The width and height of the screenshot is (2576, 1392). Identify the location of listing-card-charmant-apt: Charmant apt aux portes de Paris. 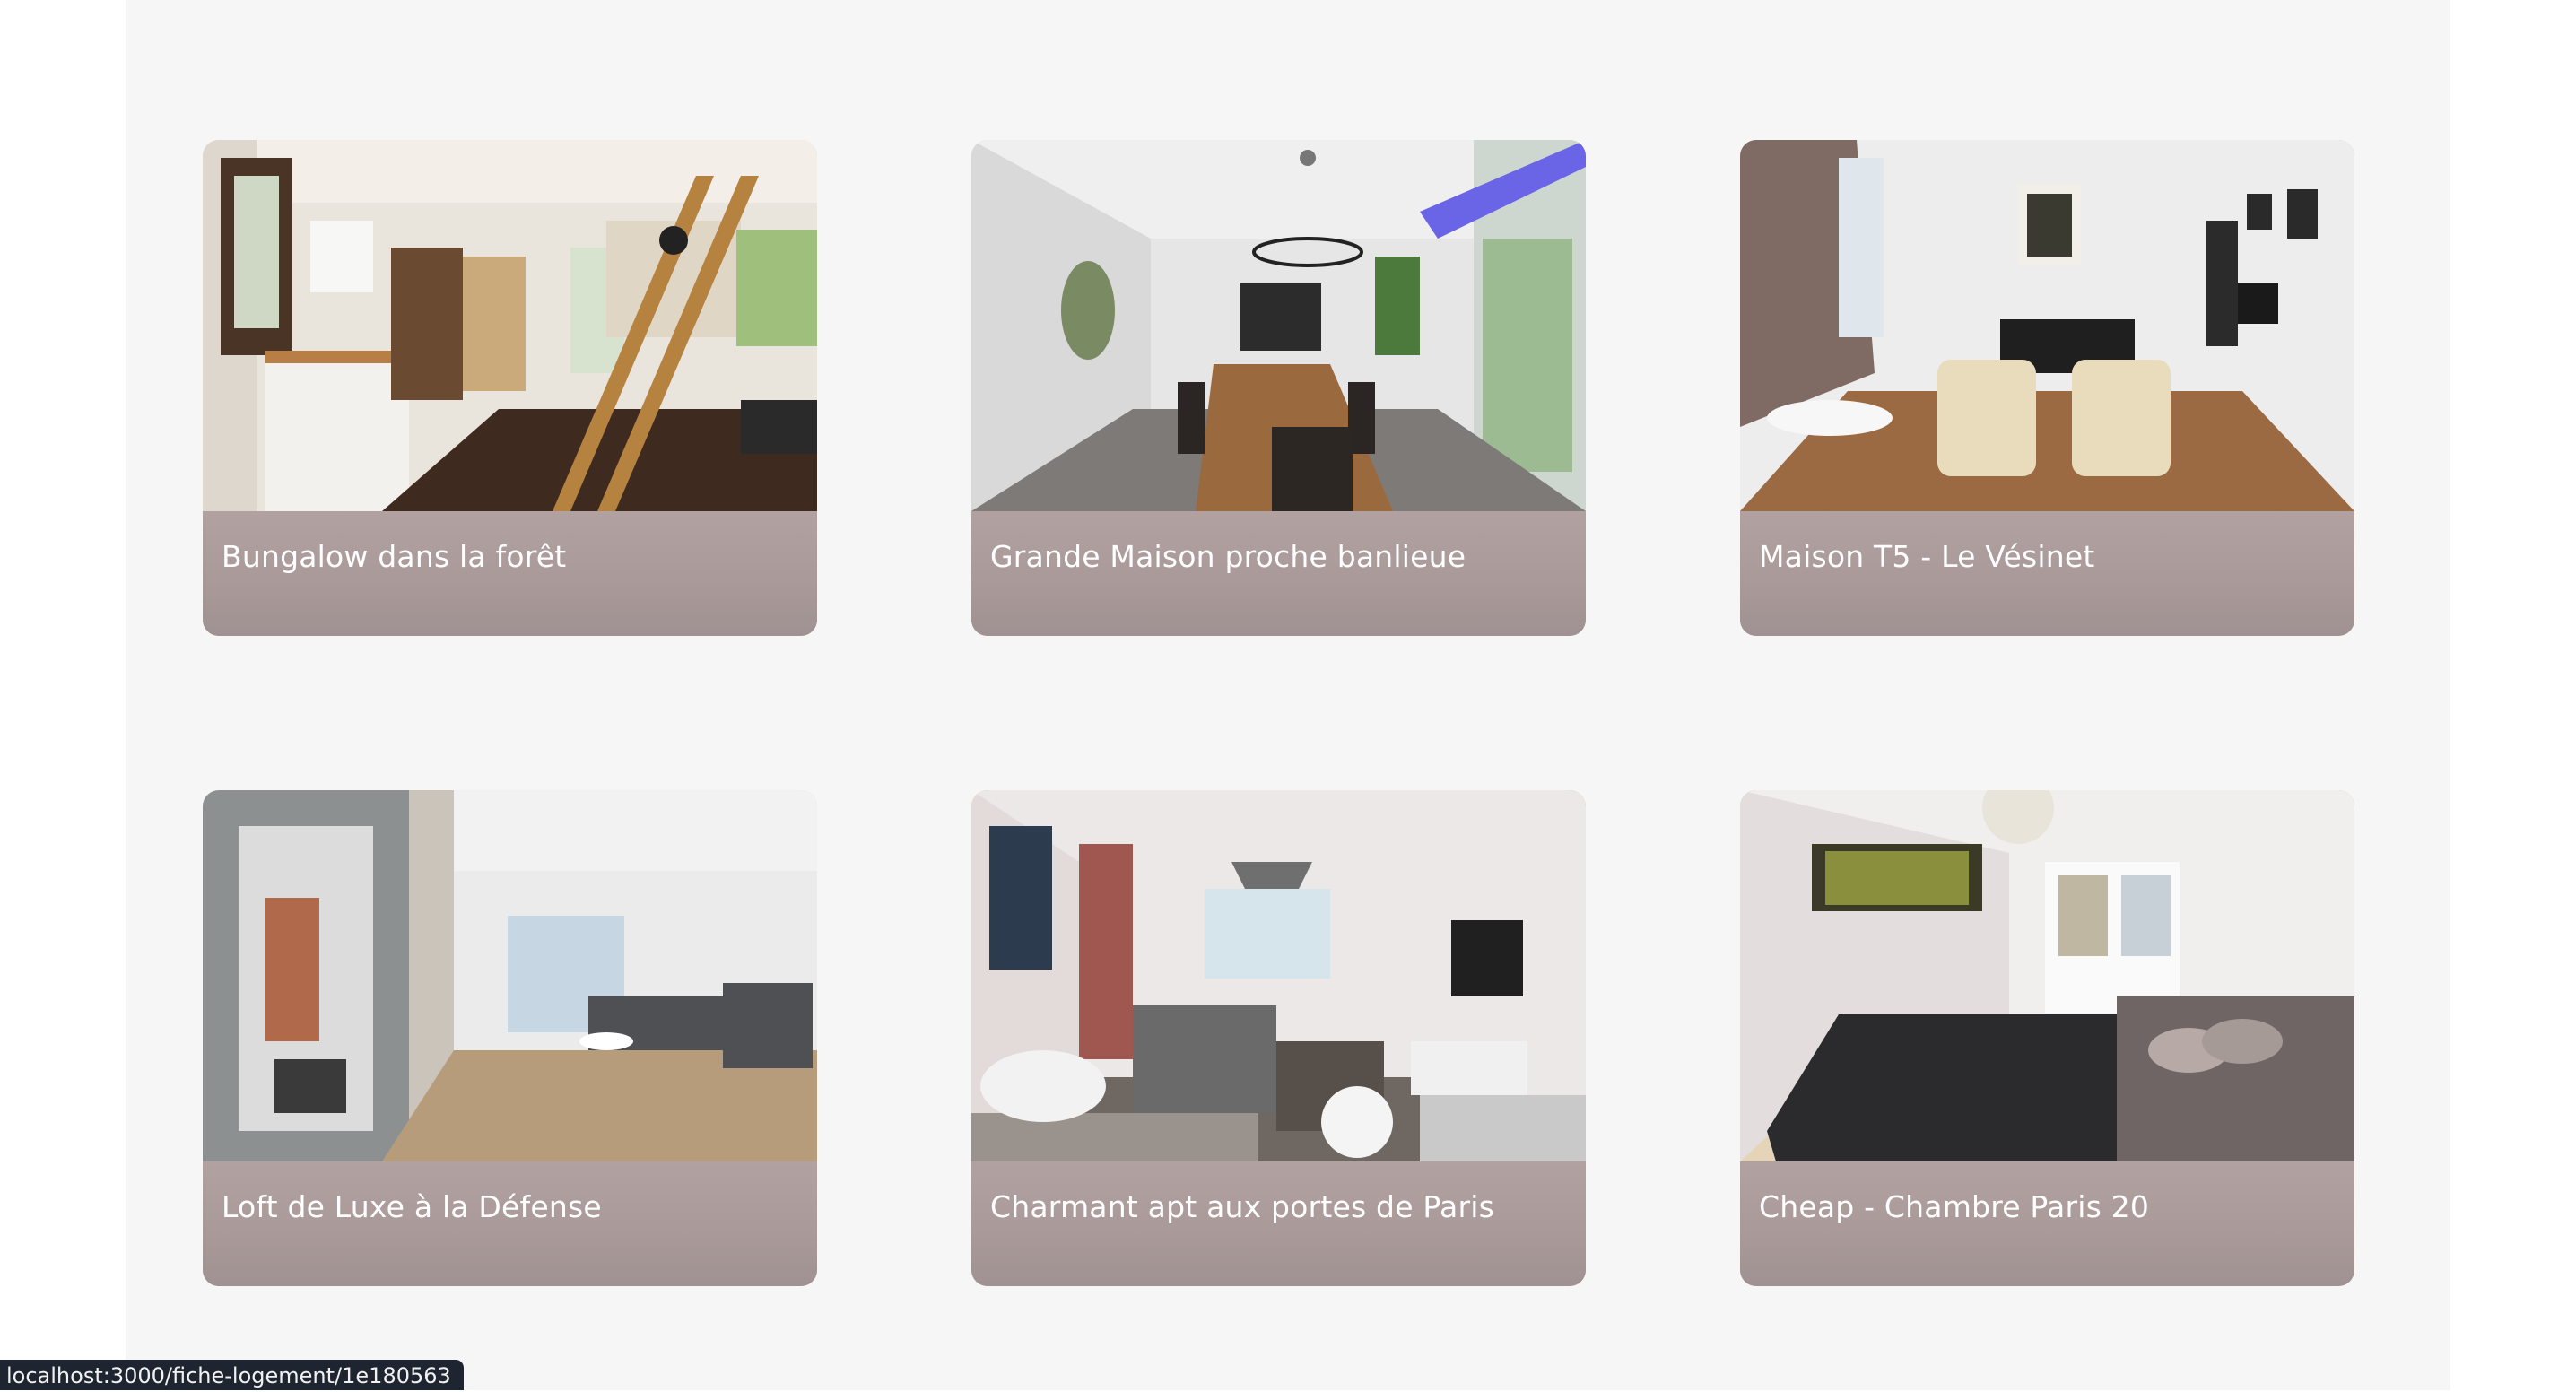
(1278, 1038).